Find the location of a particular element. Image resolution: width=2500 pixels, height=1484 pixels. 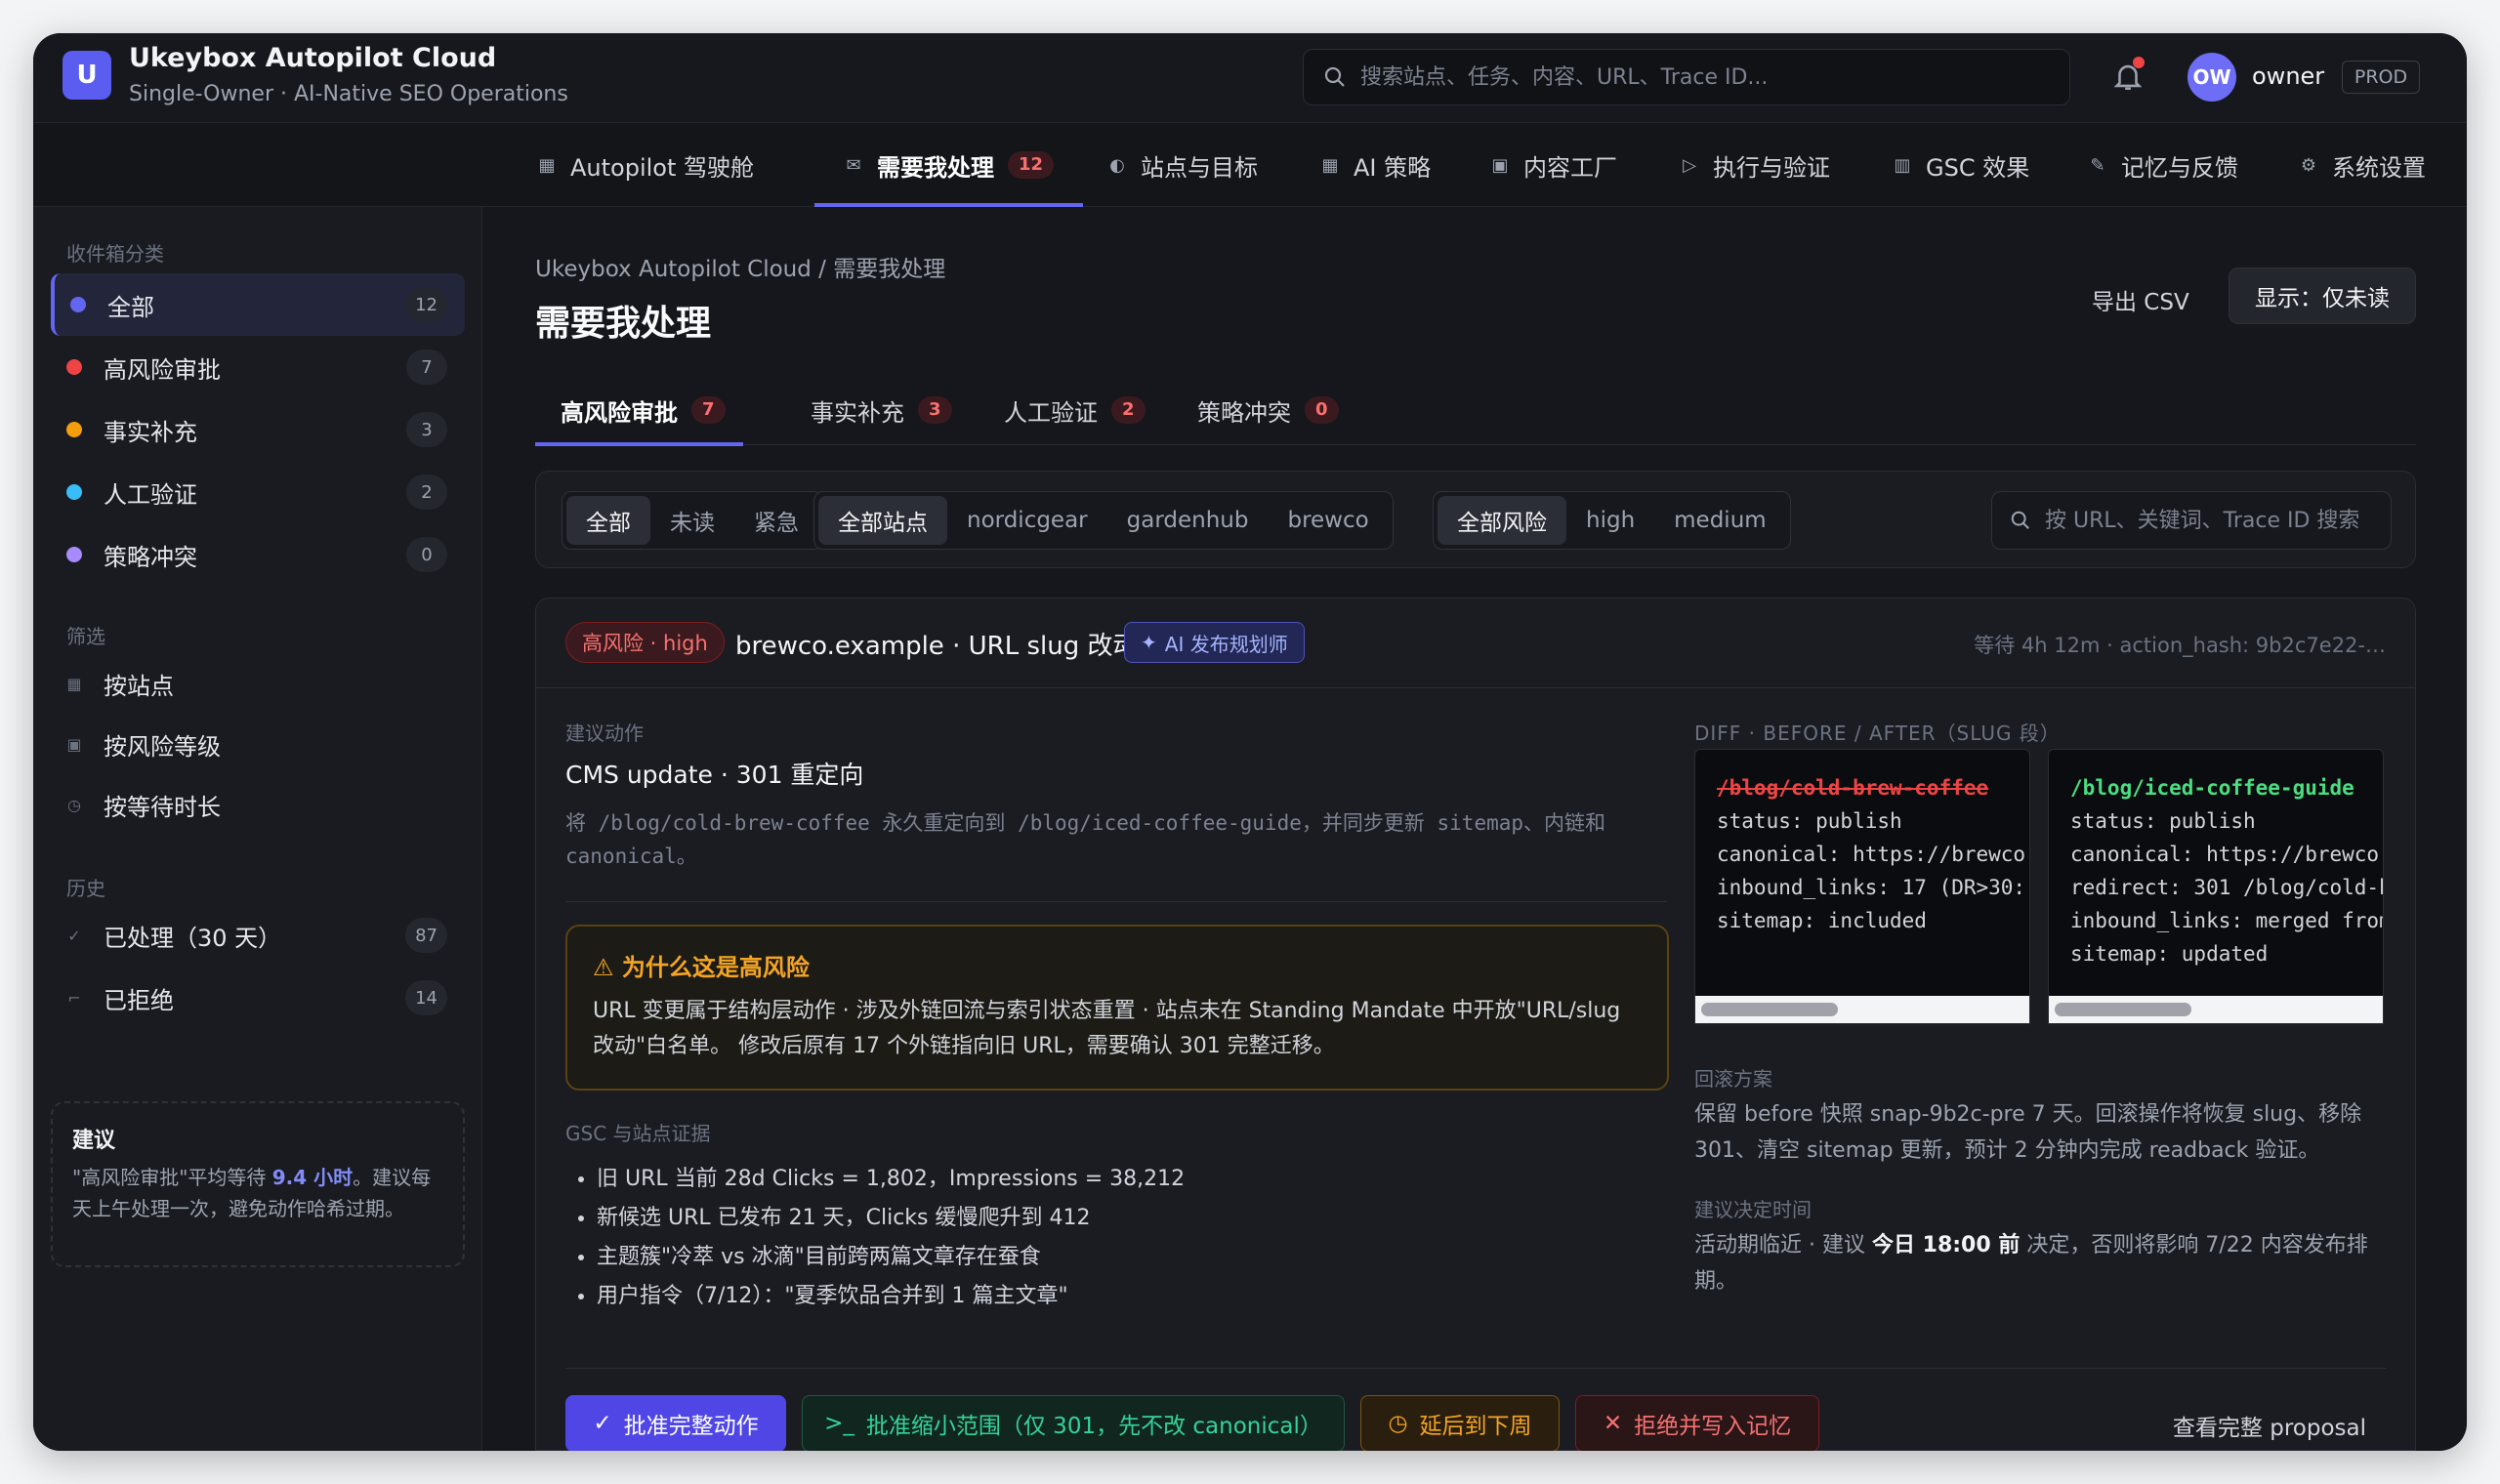

risk-badge: 高风险 · high is located at coordinates (645, 643).